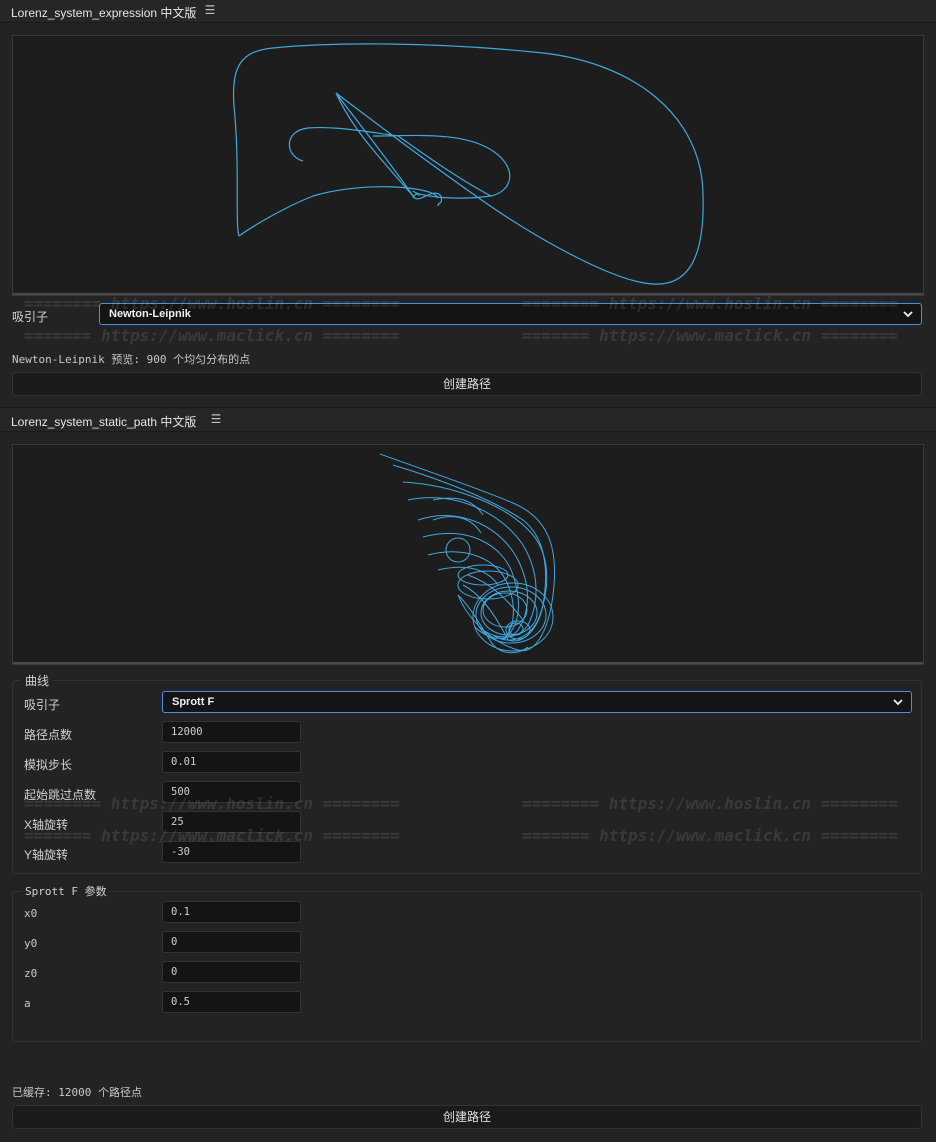 This screenshot has height=1142, width=936. Describe the element at coordinates (31, 913) in the screenshot. I see `x0-label: x0` at that location.